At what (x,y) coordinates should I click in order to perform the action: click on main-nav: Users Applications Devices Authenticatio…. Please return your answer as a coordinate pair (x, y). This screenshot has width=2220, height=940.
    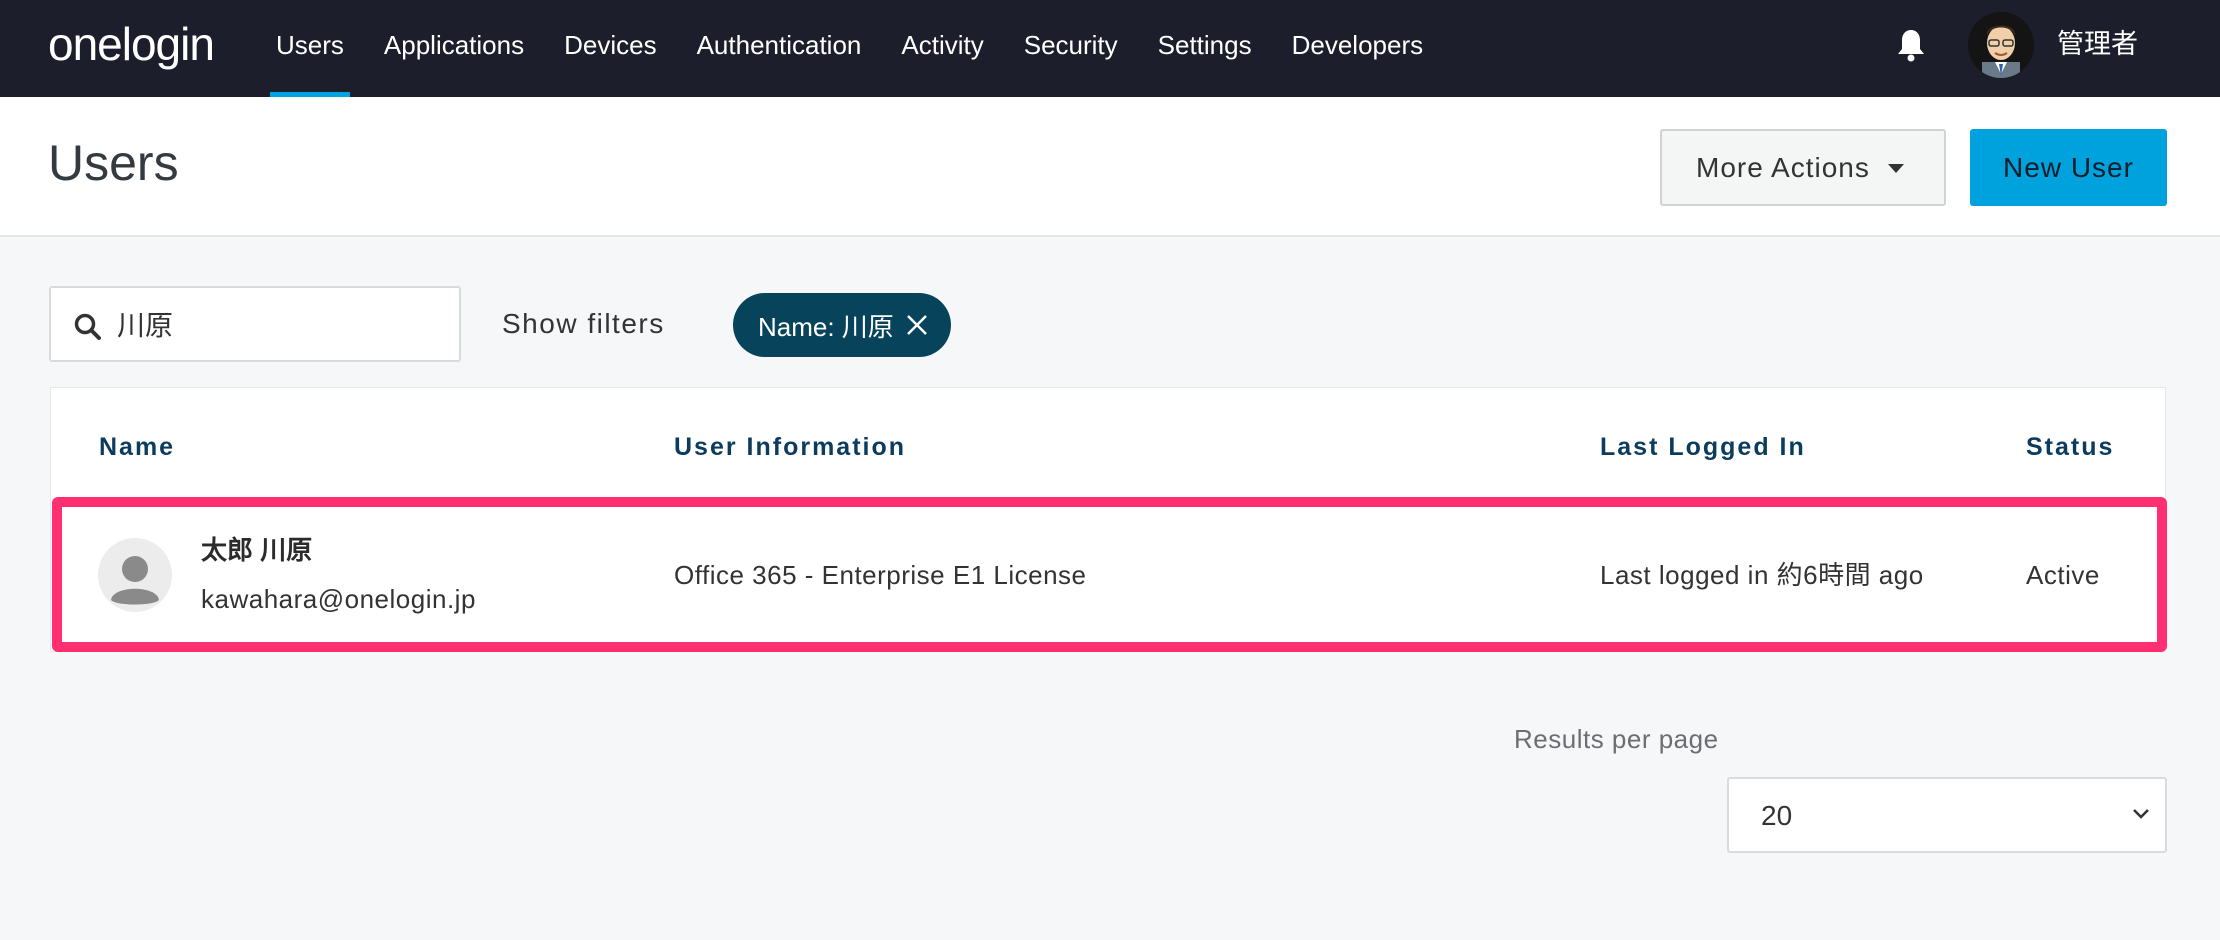
    Looking at the image, I should click on (863, 48).